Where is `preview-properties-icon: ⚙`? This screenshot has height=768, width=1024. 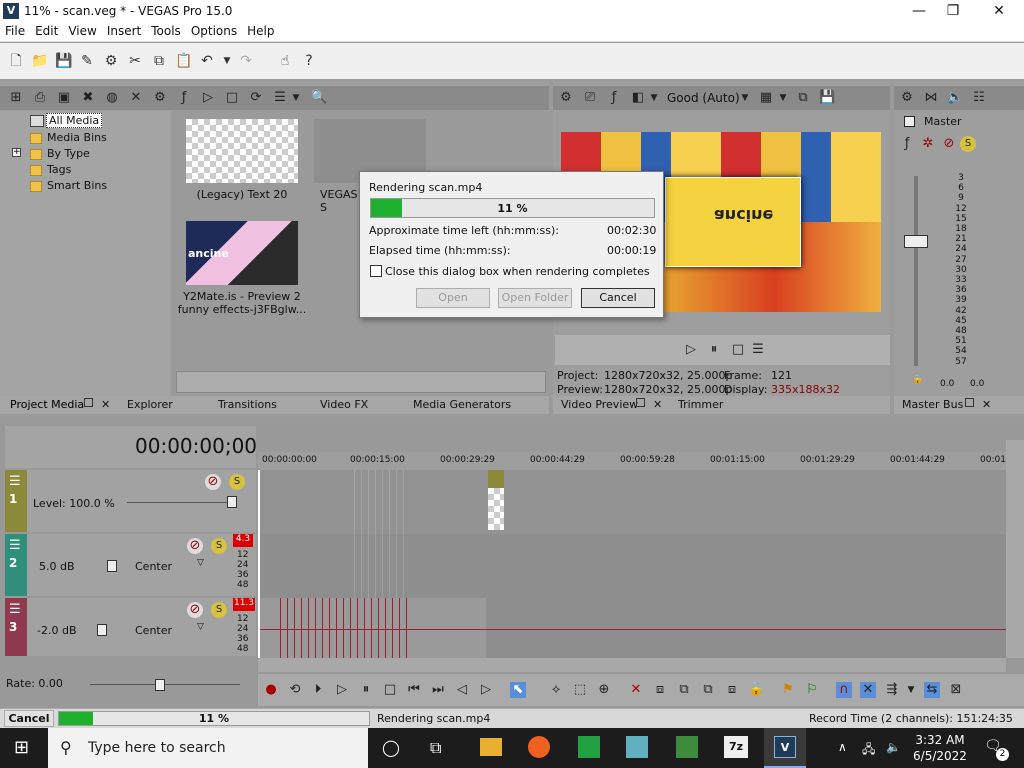
preview-properties-icon: ⚙ is located at coordinates (566, 98).